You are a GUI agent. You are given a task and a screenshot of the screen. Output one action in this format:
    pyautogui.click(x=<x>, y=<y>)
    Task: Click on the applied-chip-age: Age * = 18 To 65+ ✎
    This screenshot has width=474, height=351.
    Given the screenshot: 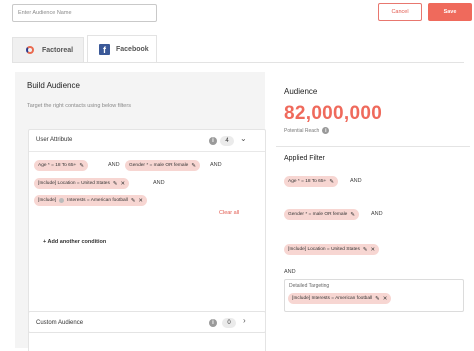 What is the action you would take?
    pyautogui.click(x=311, y=181)
    